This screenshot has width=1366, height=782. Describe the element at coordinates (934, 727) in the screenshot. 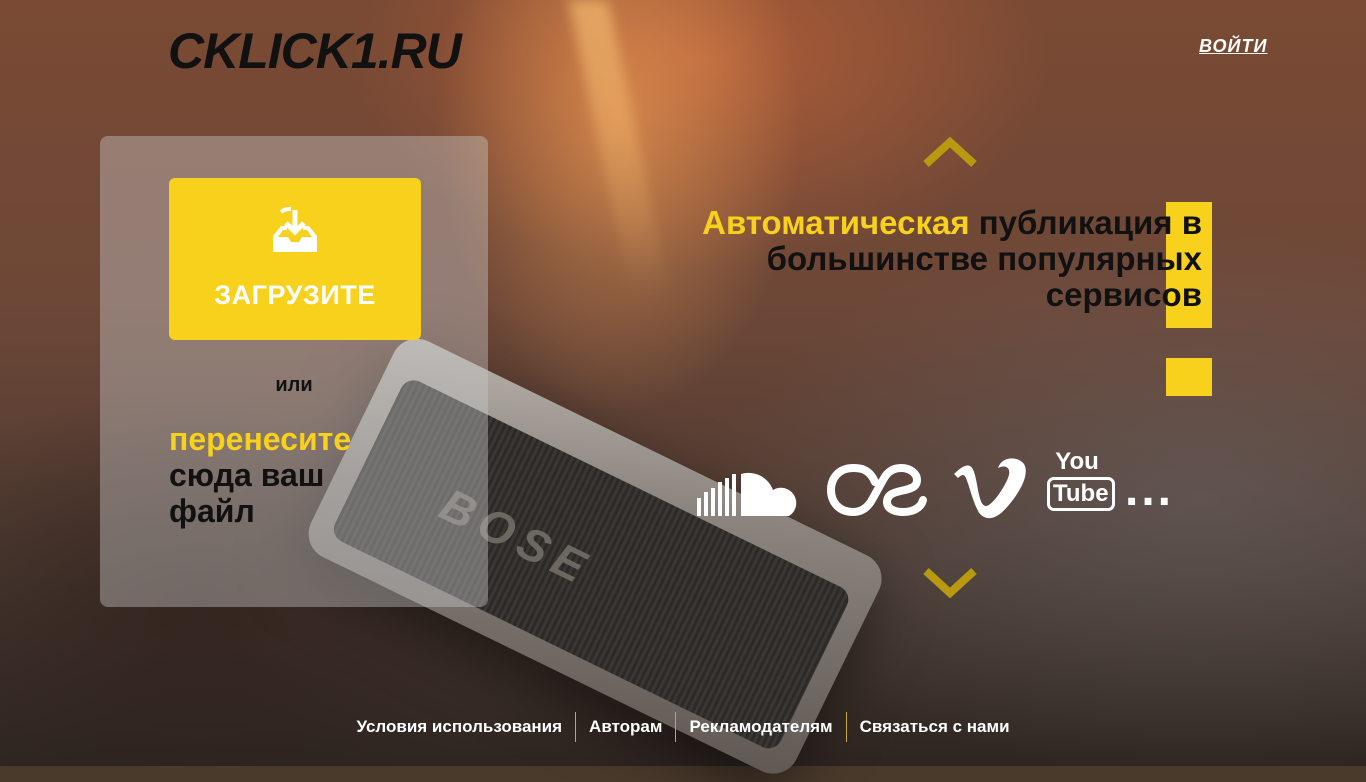

I see `footer-link-contact: Связаться с нами` at that location.